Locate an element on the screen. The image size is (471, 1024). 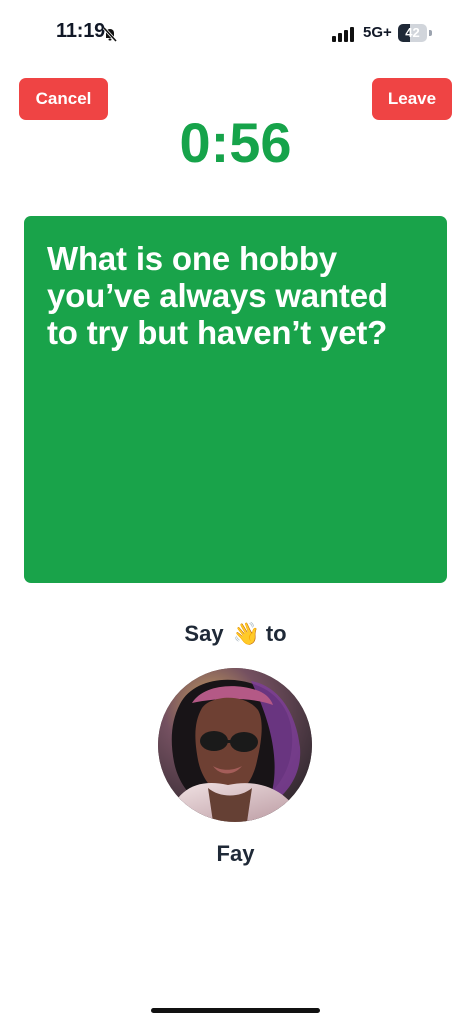
home-indicator is located at coordinates (235, 1010).